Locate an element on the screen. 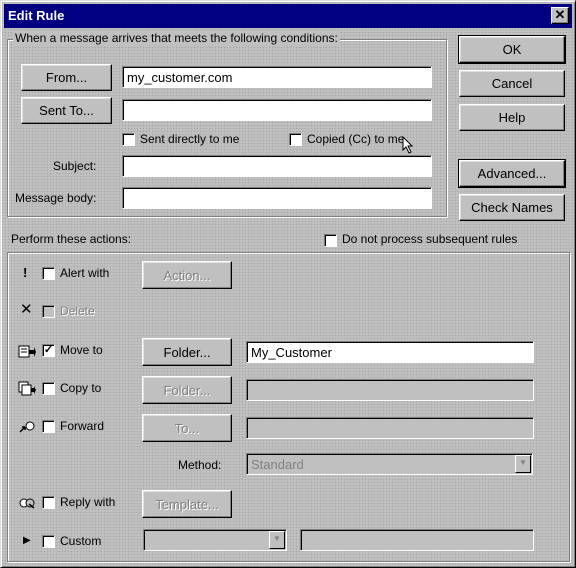 This screenshot has height=568, width=576. reply-checkbox is located at coordinates (48, 502).